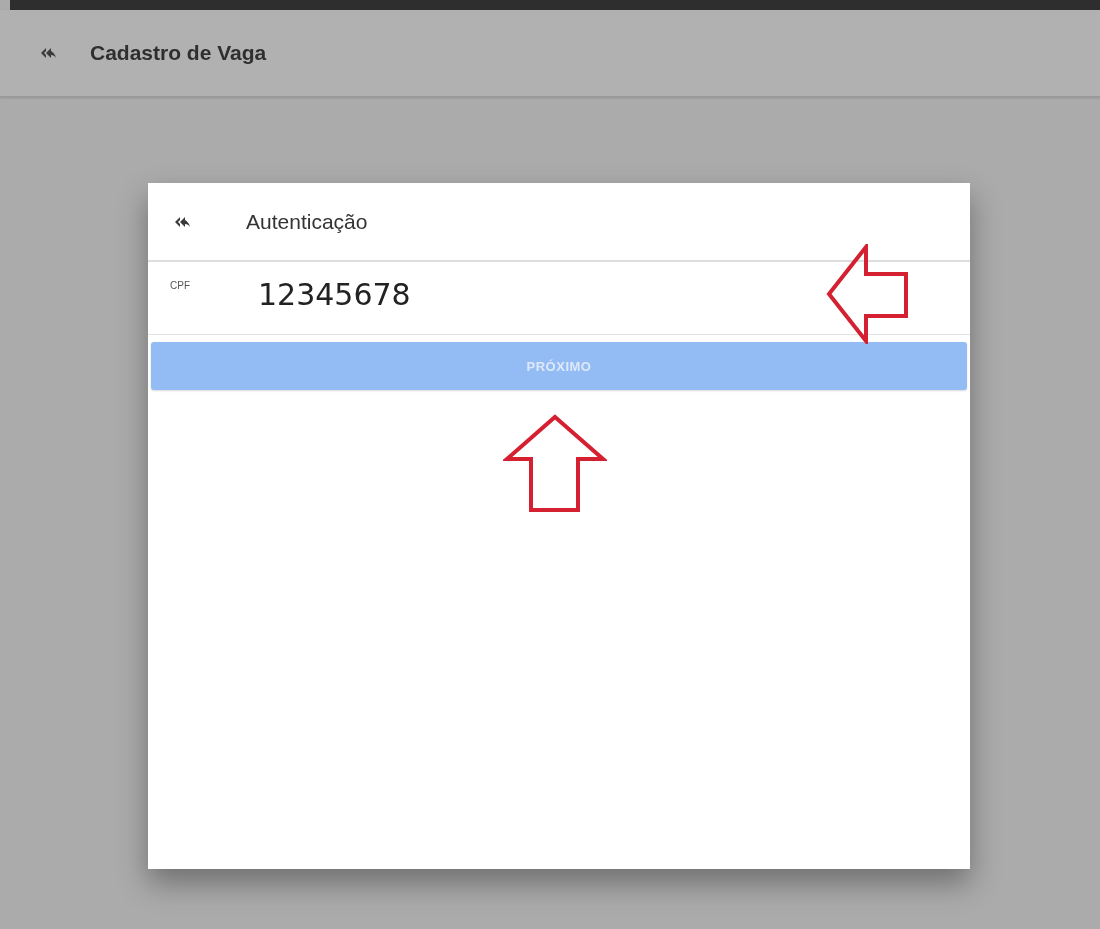 The image size is (1100, 929). What do you see at coordinates (180, 285) in the screenshot?
I see `field-label: CPF` at bounding box center [180, 285].